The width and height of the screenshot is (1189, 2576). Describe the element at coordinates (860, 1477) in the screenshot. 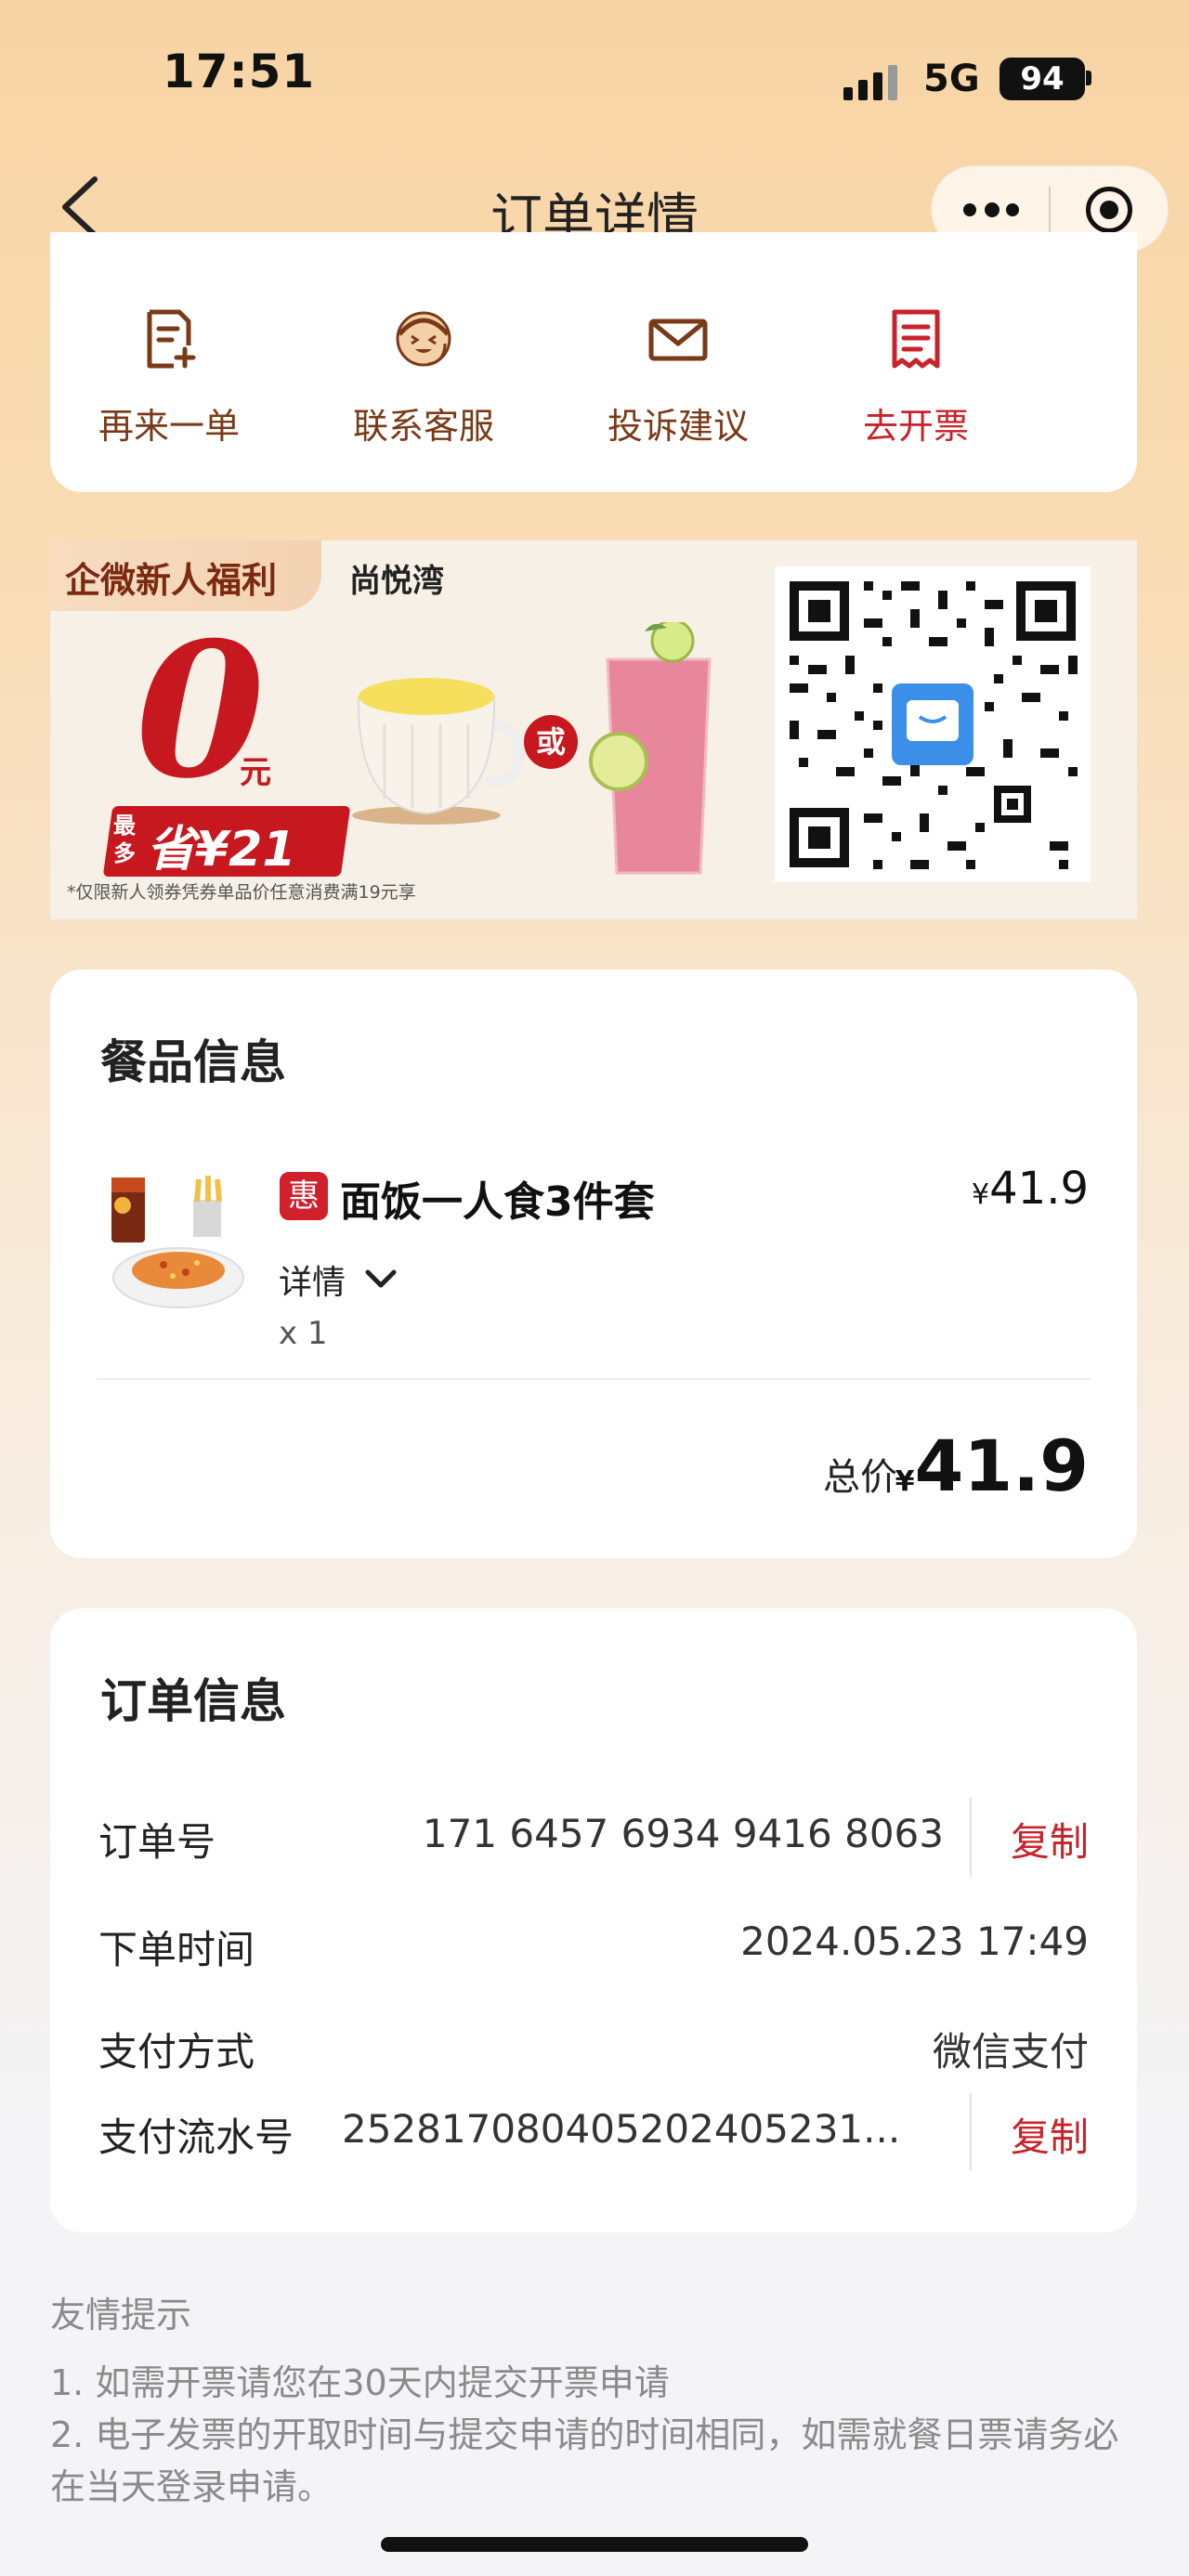

I see `total-label: 总价` at that location.